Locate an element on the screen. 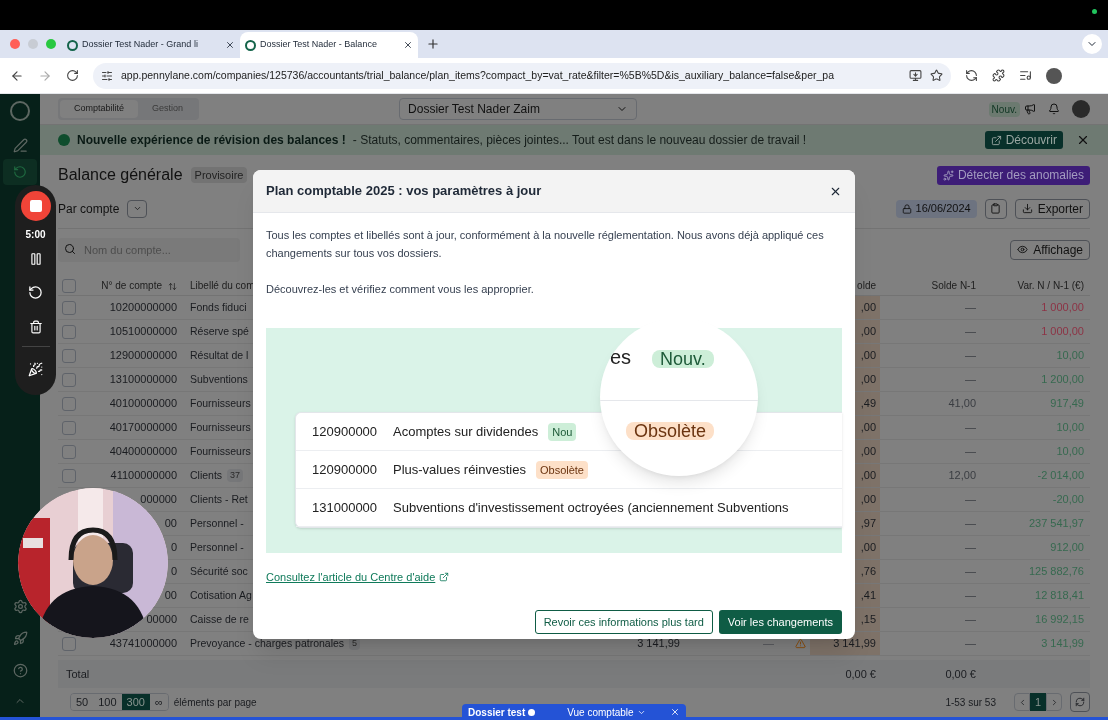 The image size is (1108, 720). browser-tab: Dossier Test Nader - Balance is located at coordinates (329, 45).